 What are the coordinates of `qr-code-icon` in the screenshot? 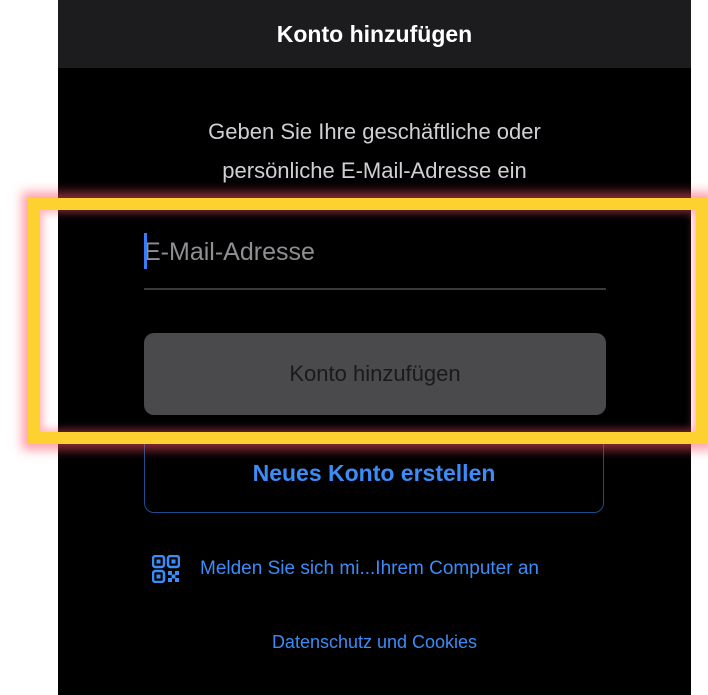 It's located at (166, 569).